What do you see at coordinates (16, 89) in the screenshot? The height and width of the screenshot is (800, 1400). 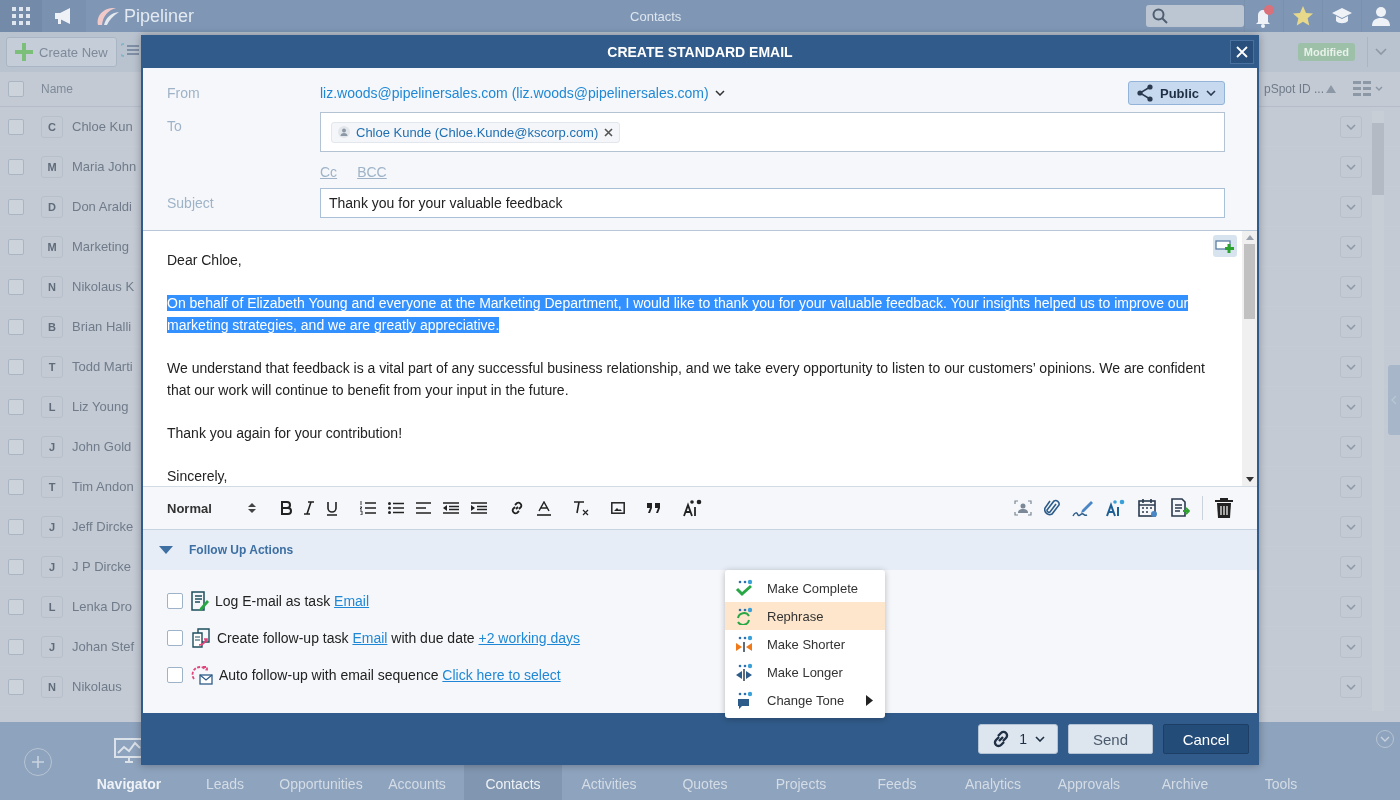 I see `select-all-checkbox` at bounding box center [16, 89].